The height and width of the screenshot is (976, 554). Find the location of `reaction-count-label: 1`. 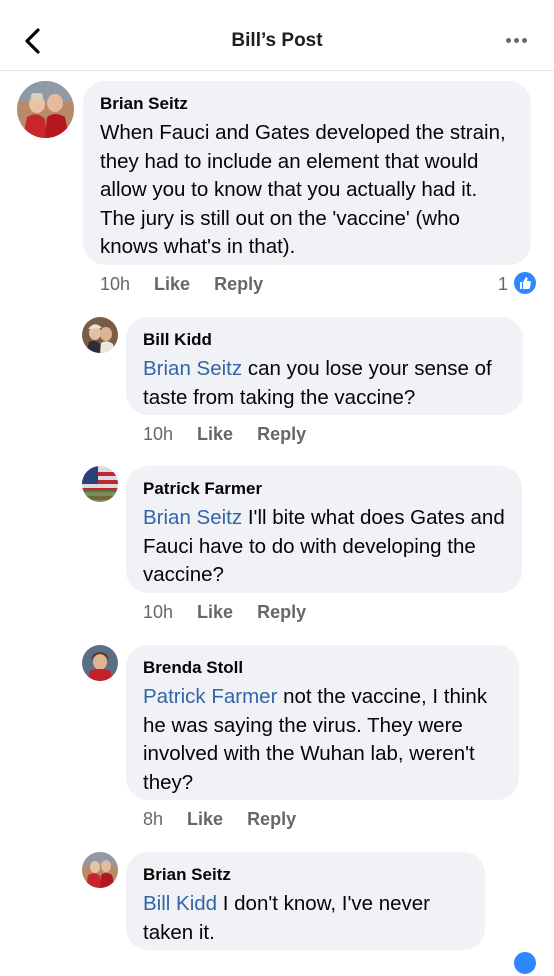

reaction-count-label: 1 is located at coordinates (503, 284).